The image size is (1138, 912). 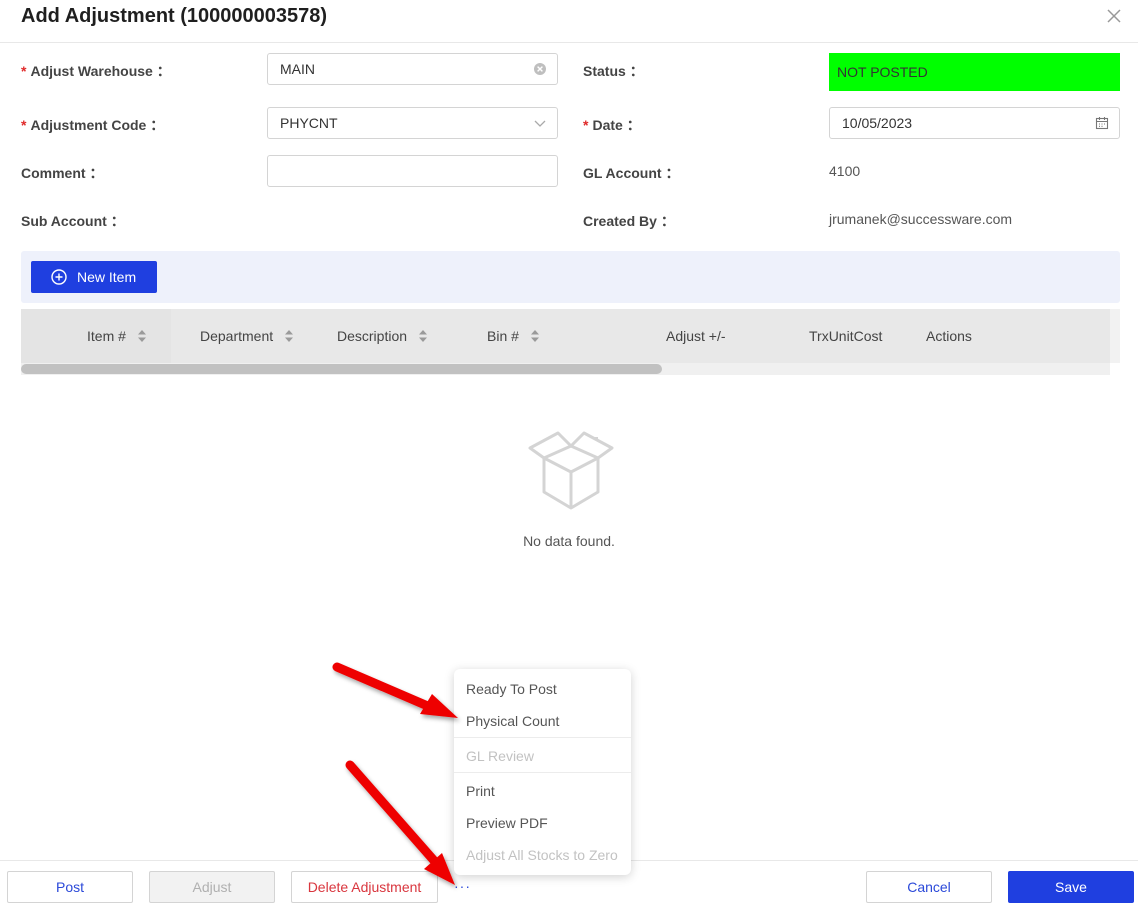 What do you see at coordinates (613, 71) in the screenshot?
I see `status-label: Status ：` at bounding box center [613, 71].